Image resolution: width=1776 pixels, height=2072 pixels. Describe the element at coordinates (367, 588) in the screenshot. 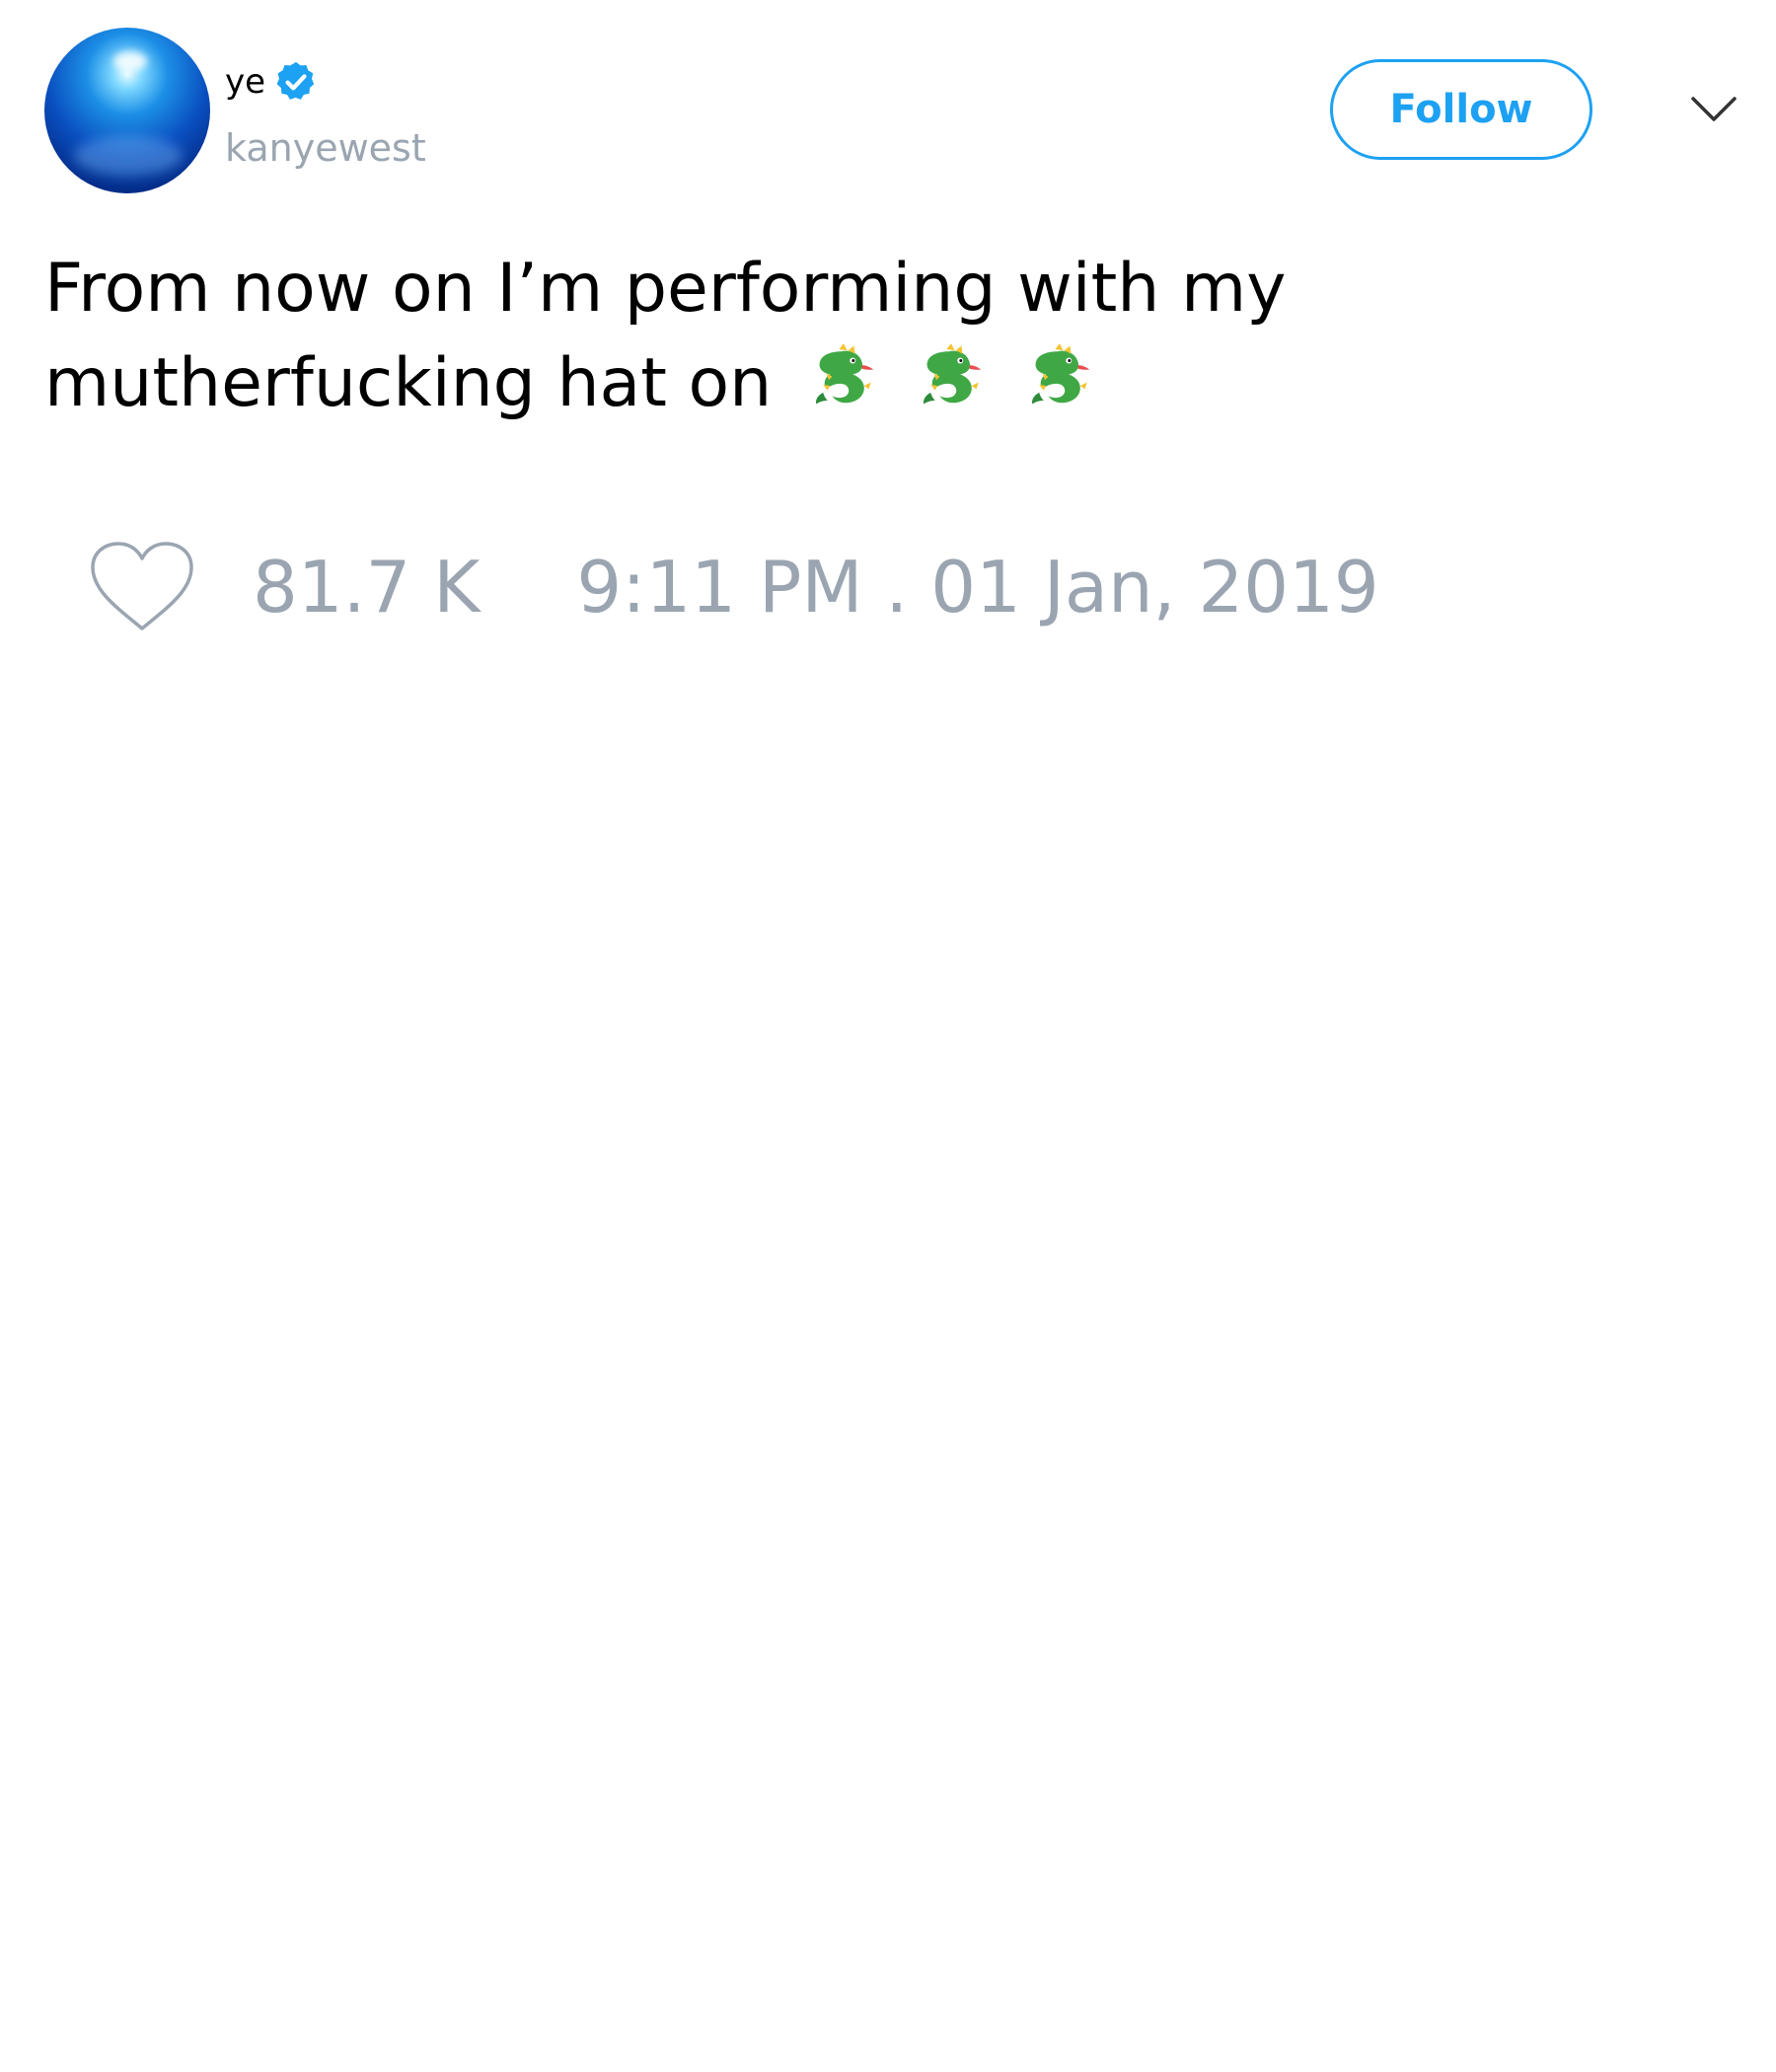

I see `like-count: 81.7 K` at that location.